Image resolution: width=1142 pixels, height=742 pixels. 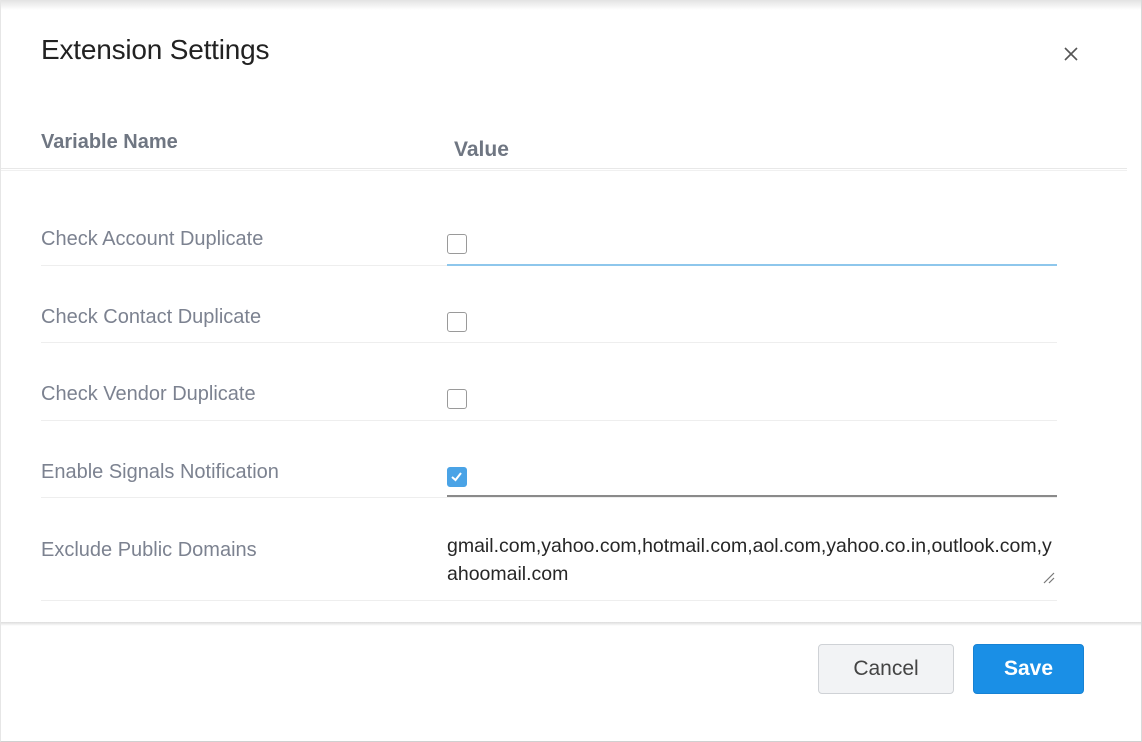 I want to click on checkbox-check-vendor-duplicate, so click(x=457, y=399).